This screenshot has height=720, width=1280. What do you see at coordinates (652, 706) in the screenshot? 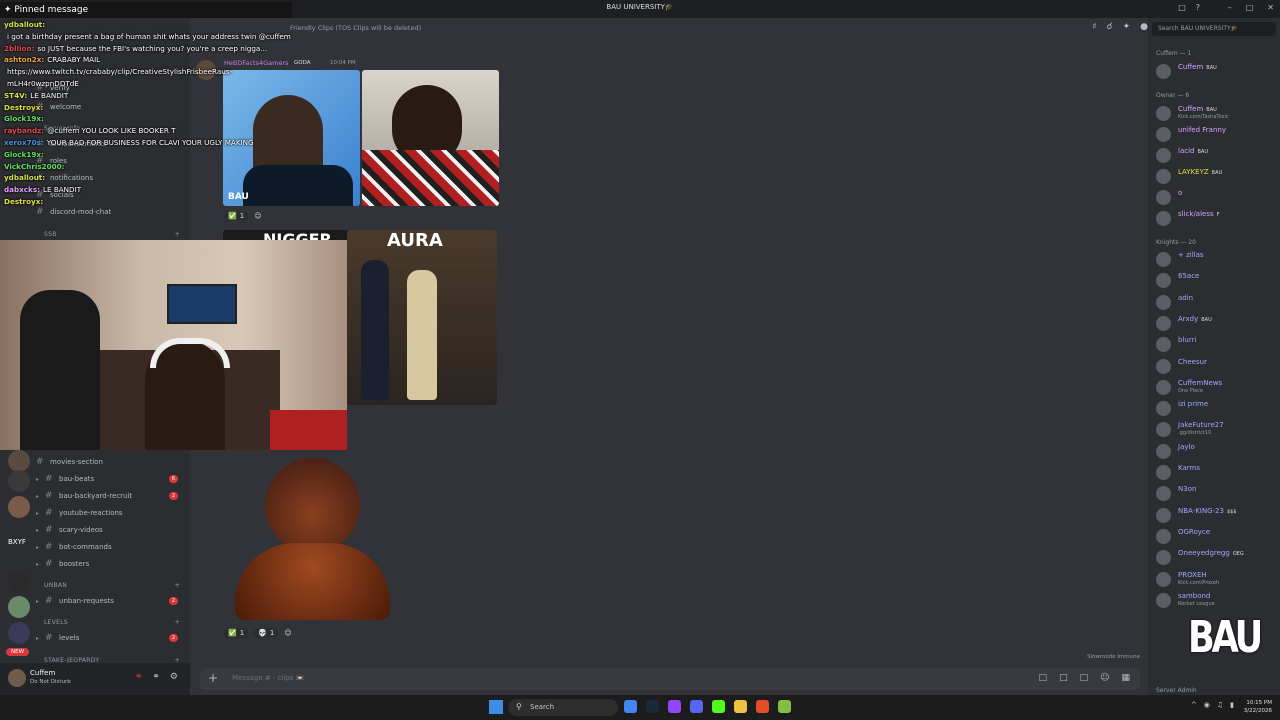
I see `steam-icon` at bounding box center [652, 706].